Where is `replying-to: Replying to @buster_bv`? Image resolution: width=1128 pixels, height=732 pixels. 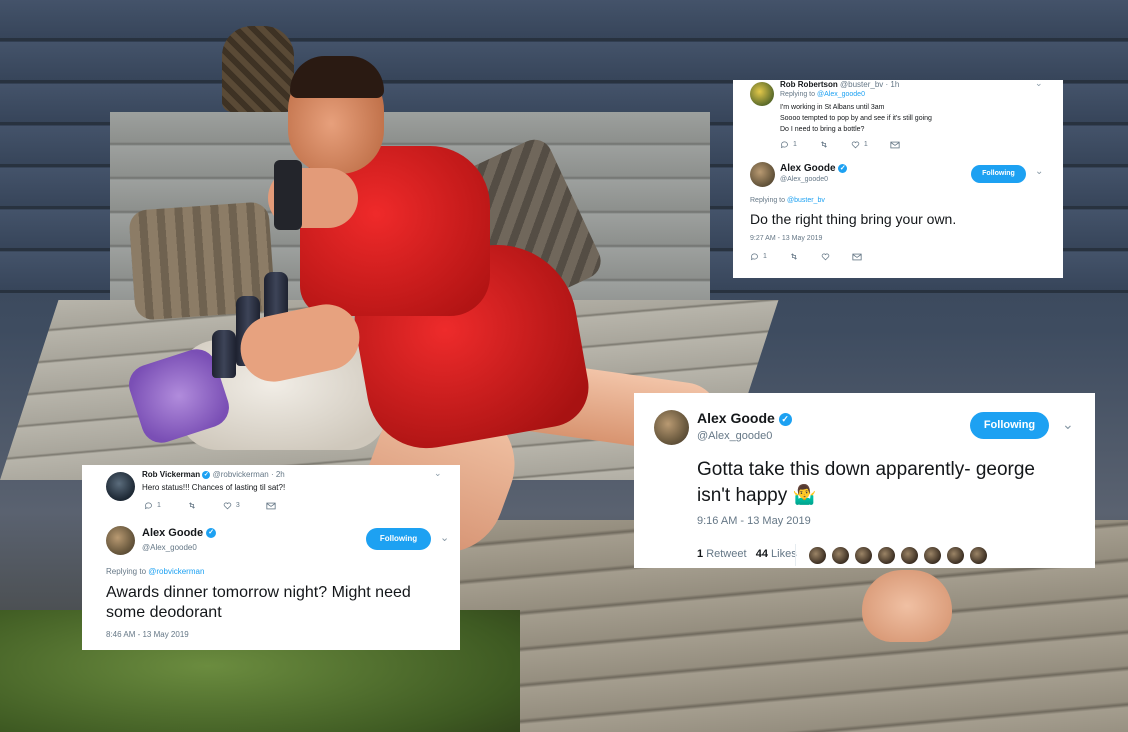
replying-to: Replying to @buster_bv is located at coordinates (787, 200).